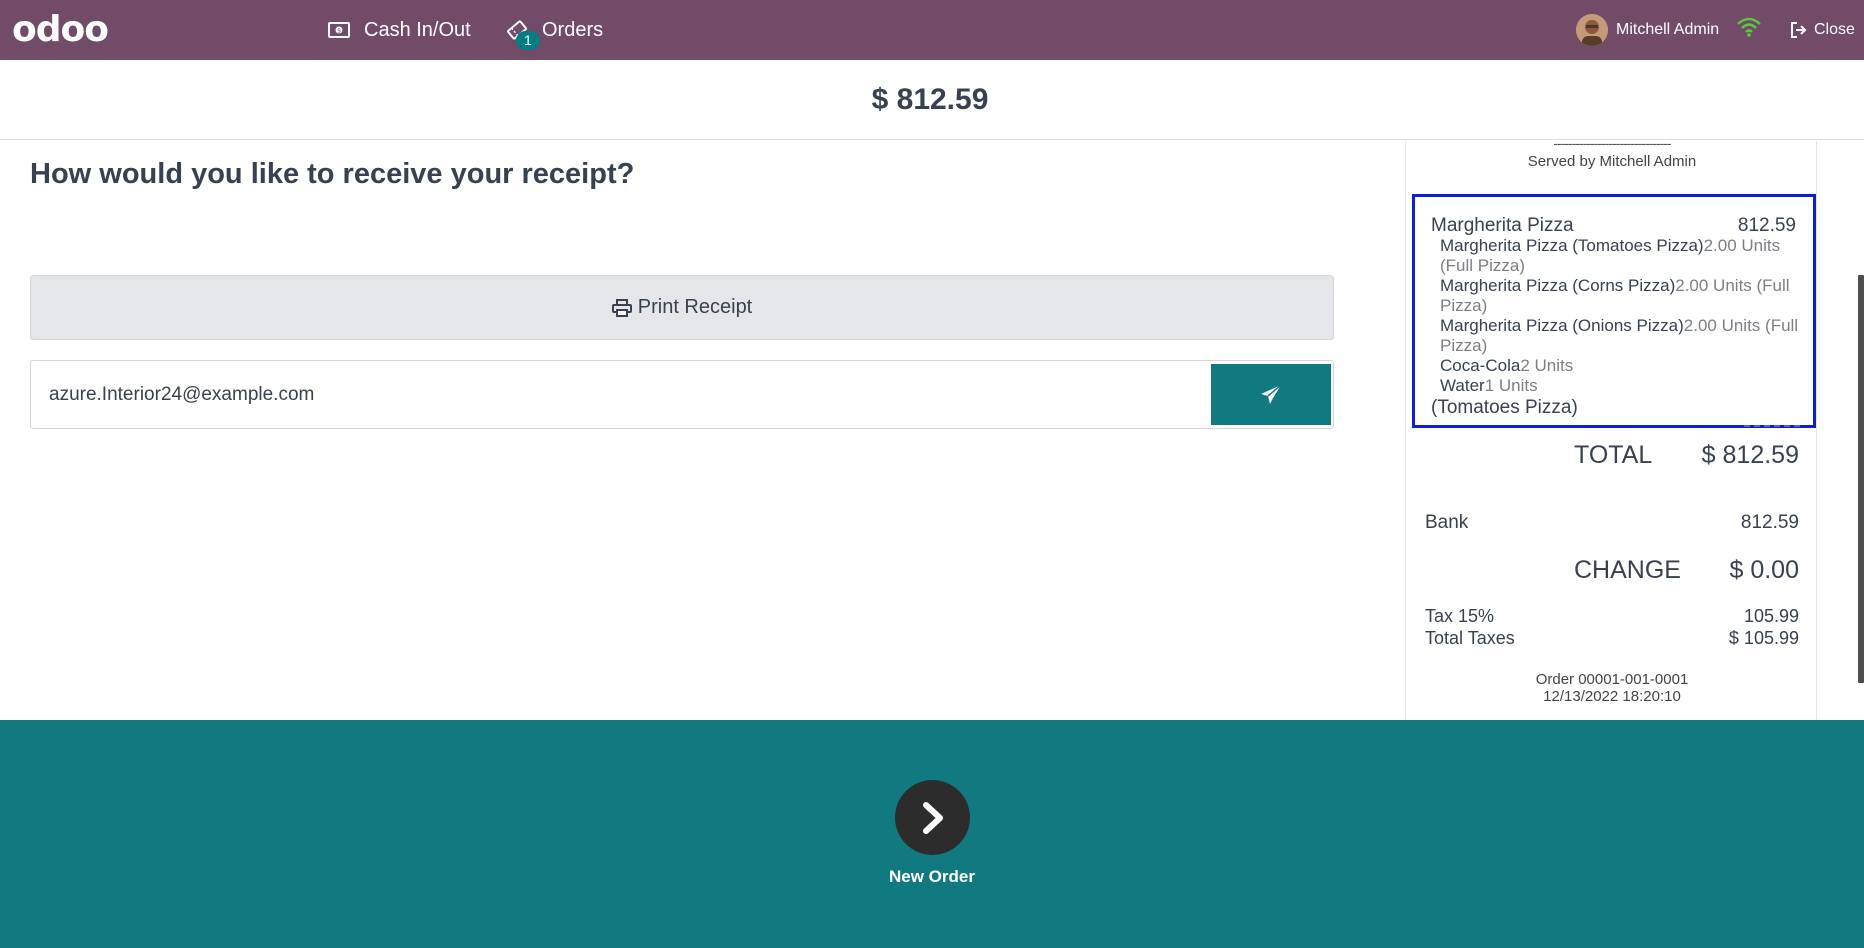 This screenshot has width=1864, height=948. I want to click on odoo-logo: odoo, so click(60, 29).